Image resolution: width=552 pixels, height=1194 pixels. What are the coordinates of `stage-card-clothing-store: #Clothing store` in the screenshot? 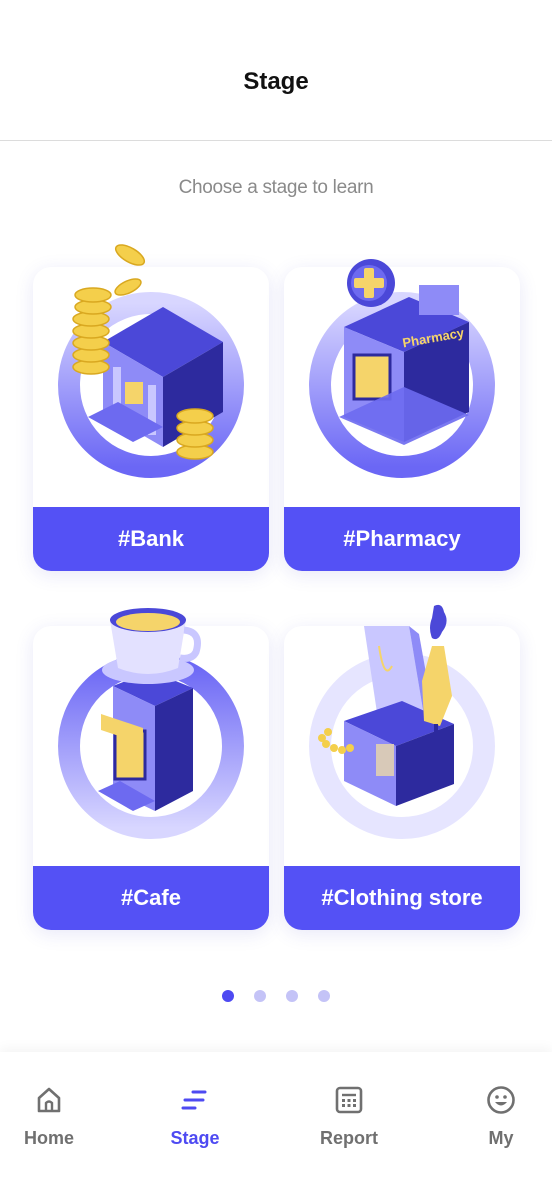 It's located at (402, 778).